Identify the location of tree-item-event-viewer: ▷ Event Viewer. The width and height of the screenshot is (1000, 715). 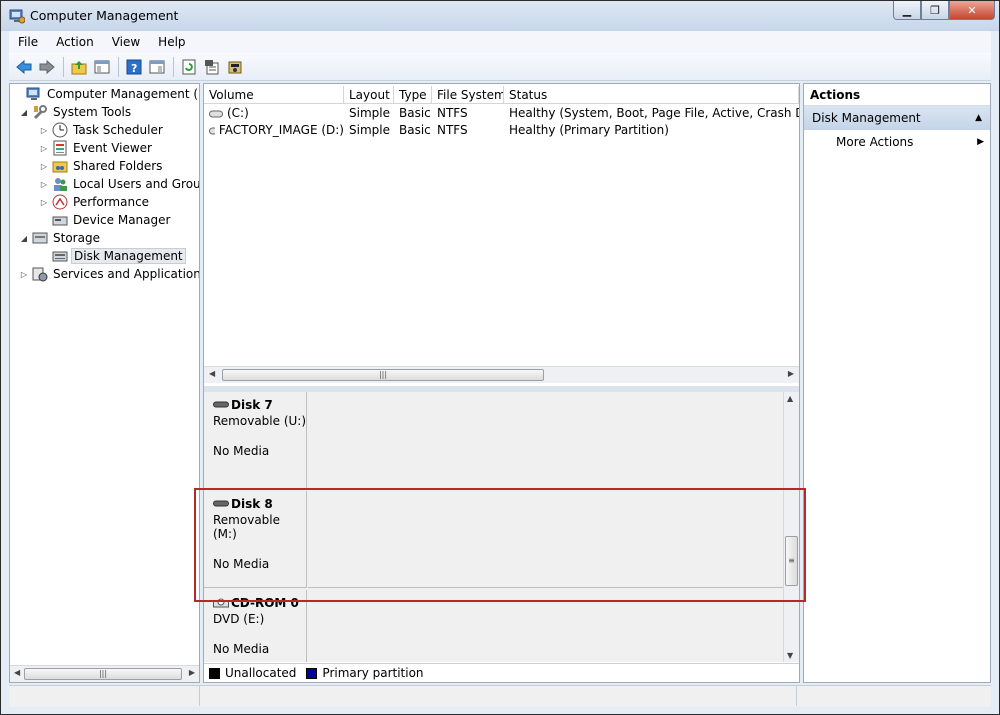
(96, 148).